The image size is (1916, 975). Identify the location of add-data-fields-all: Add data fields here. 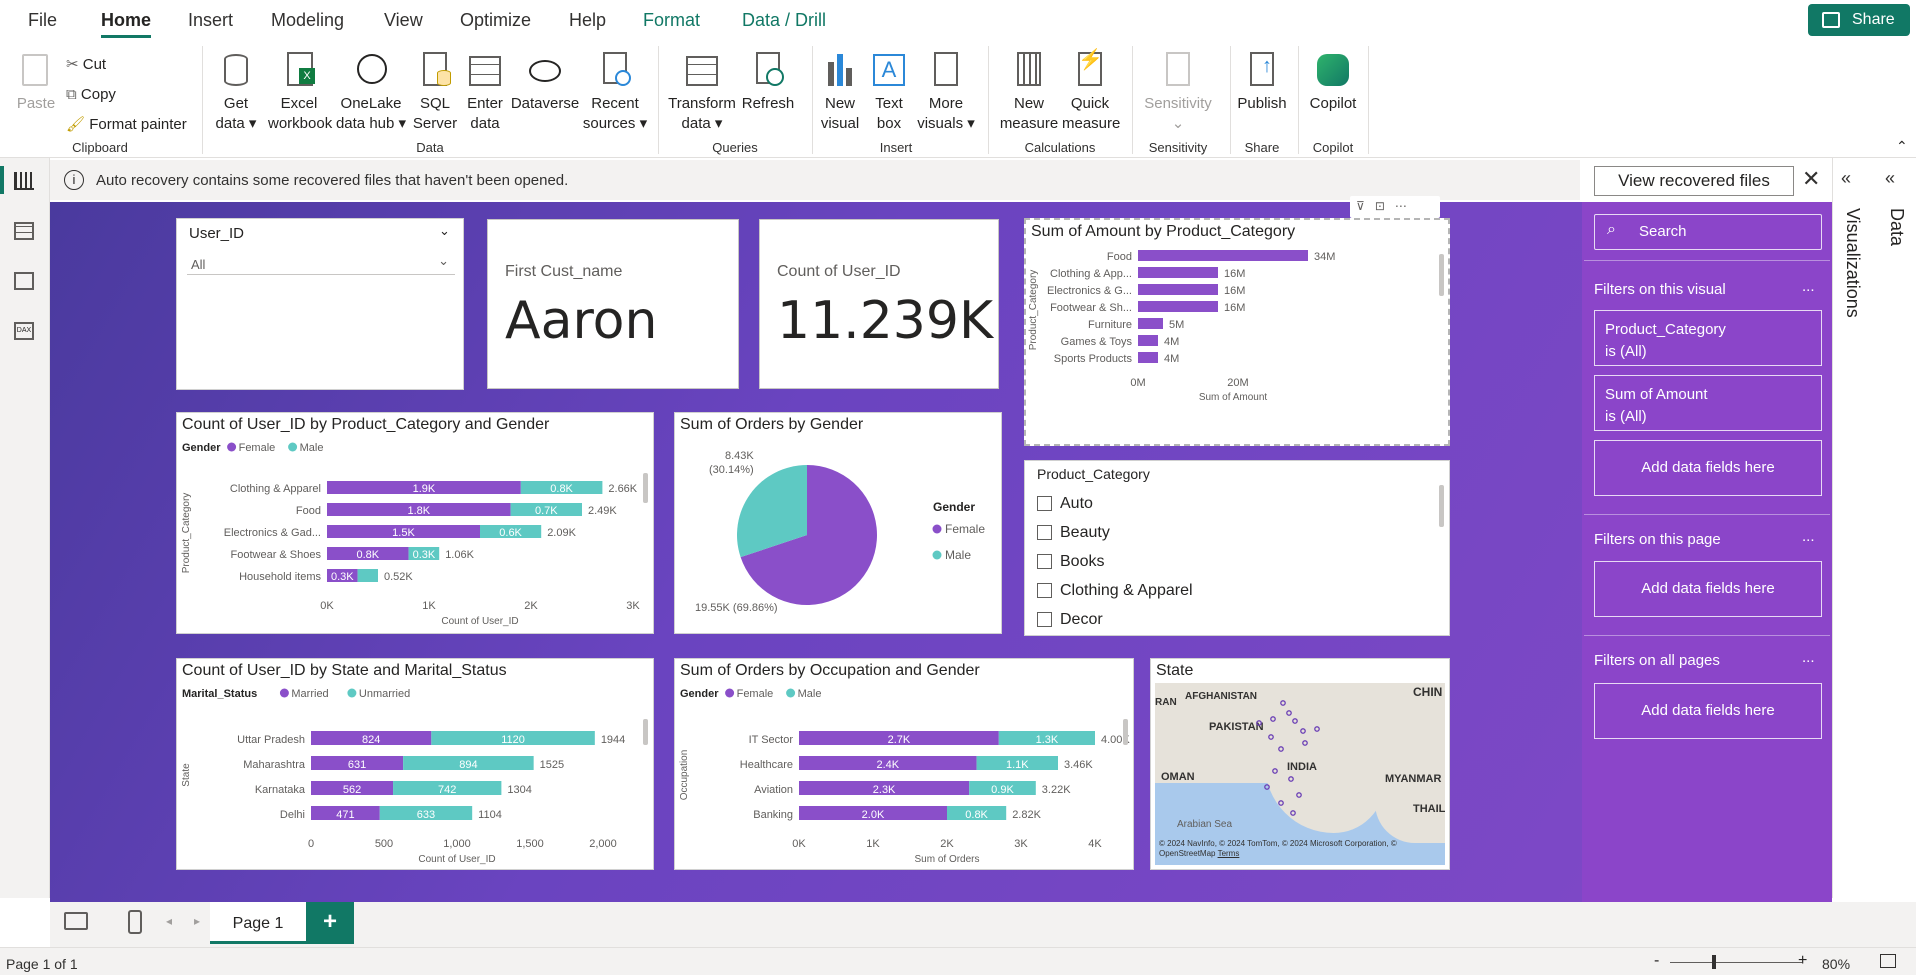
(1708, 711).